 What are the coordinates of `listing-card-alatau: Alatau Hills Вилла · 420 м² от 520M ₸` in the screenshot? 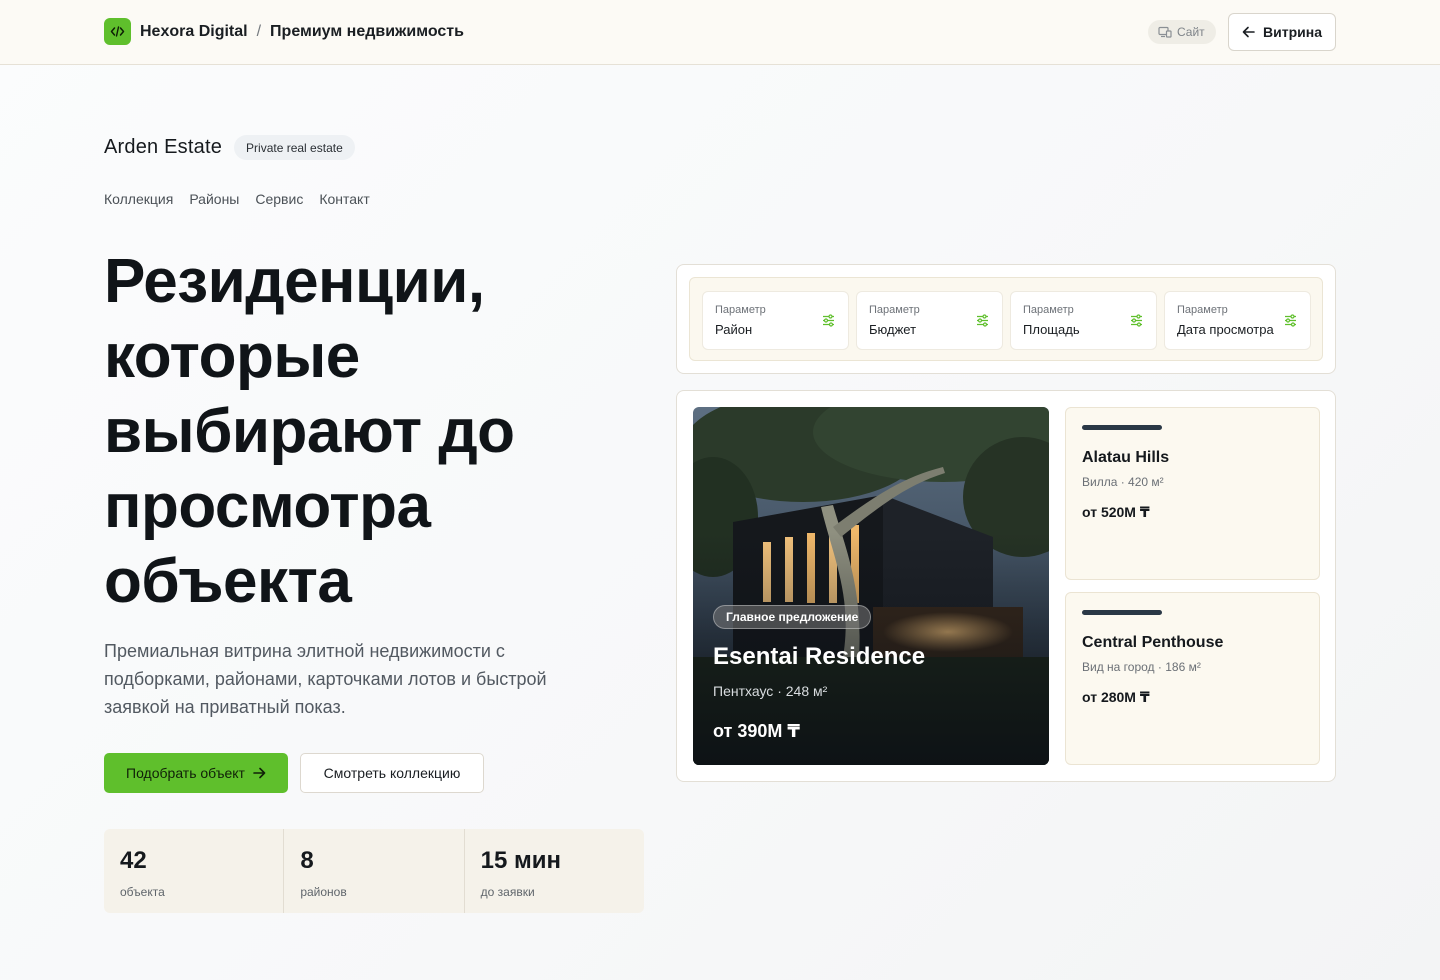 It's located at (1192, 493).